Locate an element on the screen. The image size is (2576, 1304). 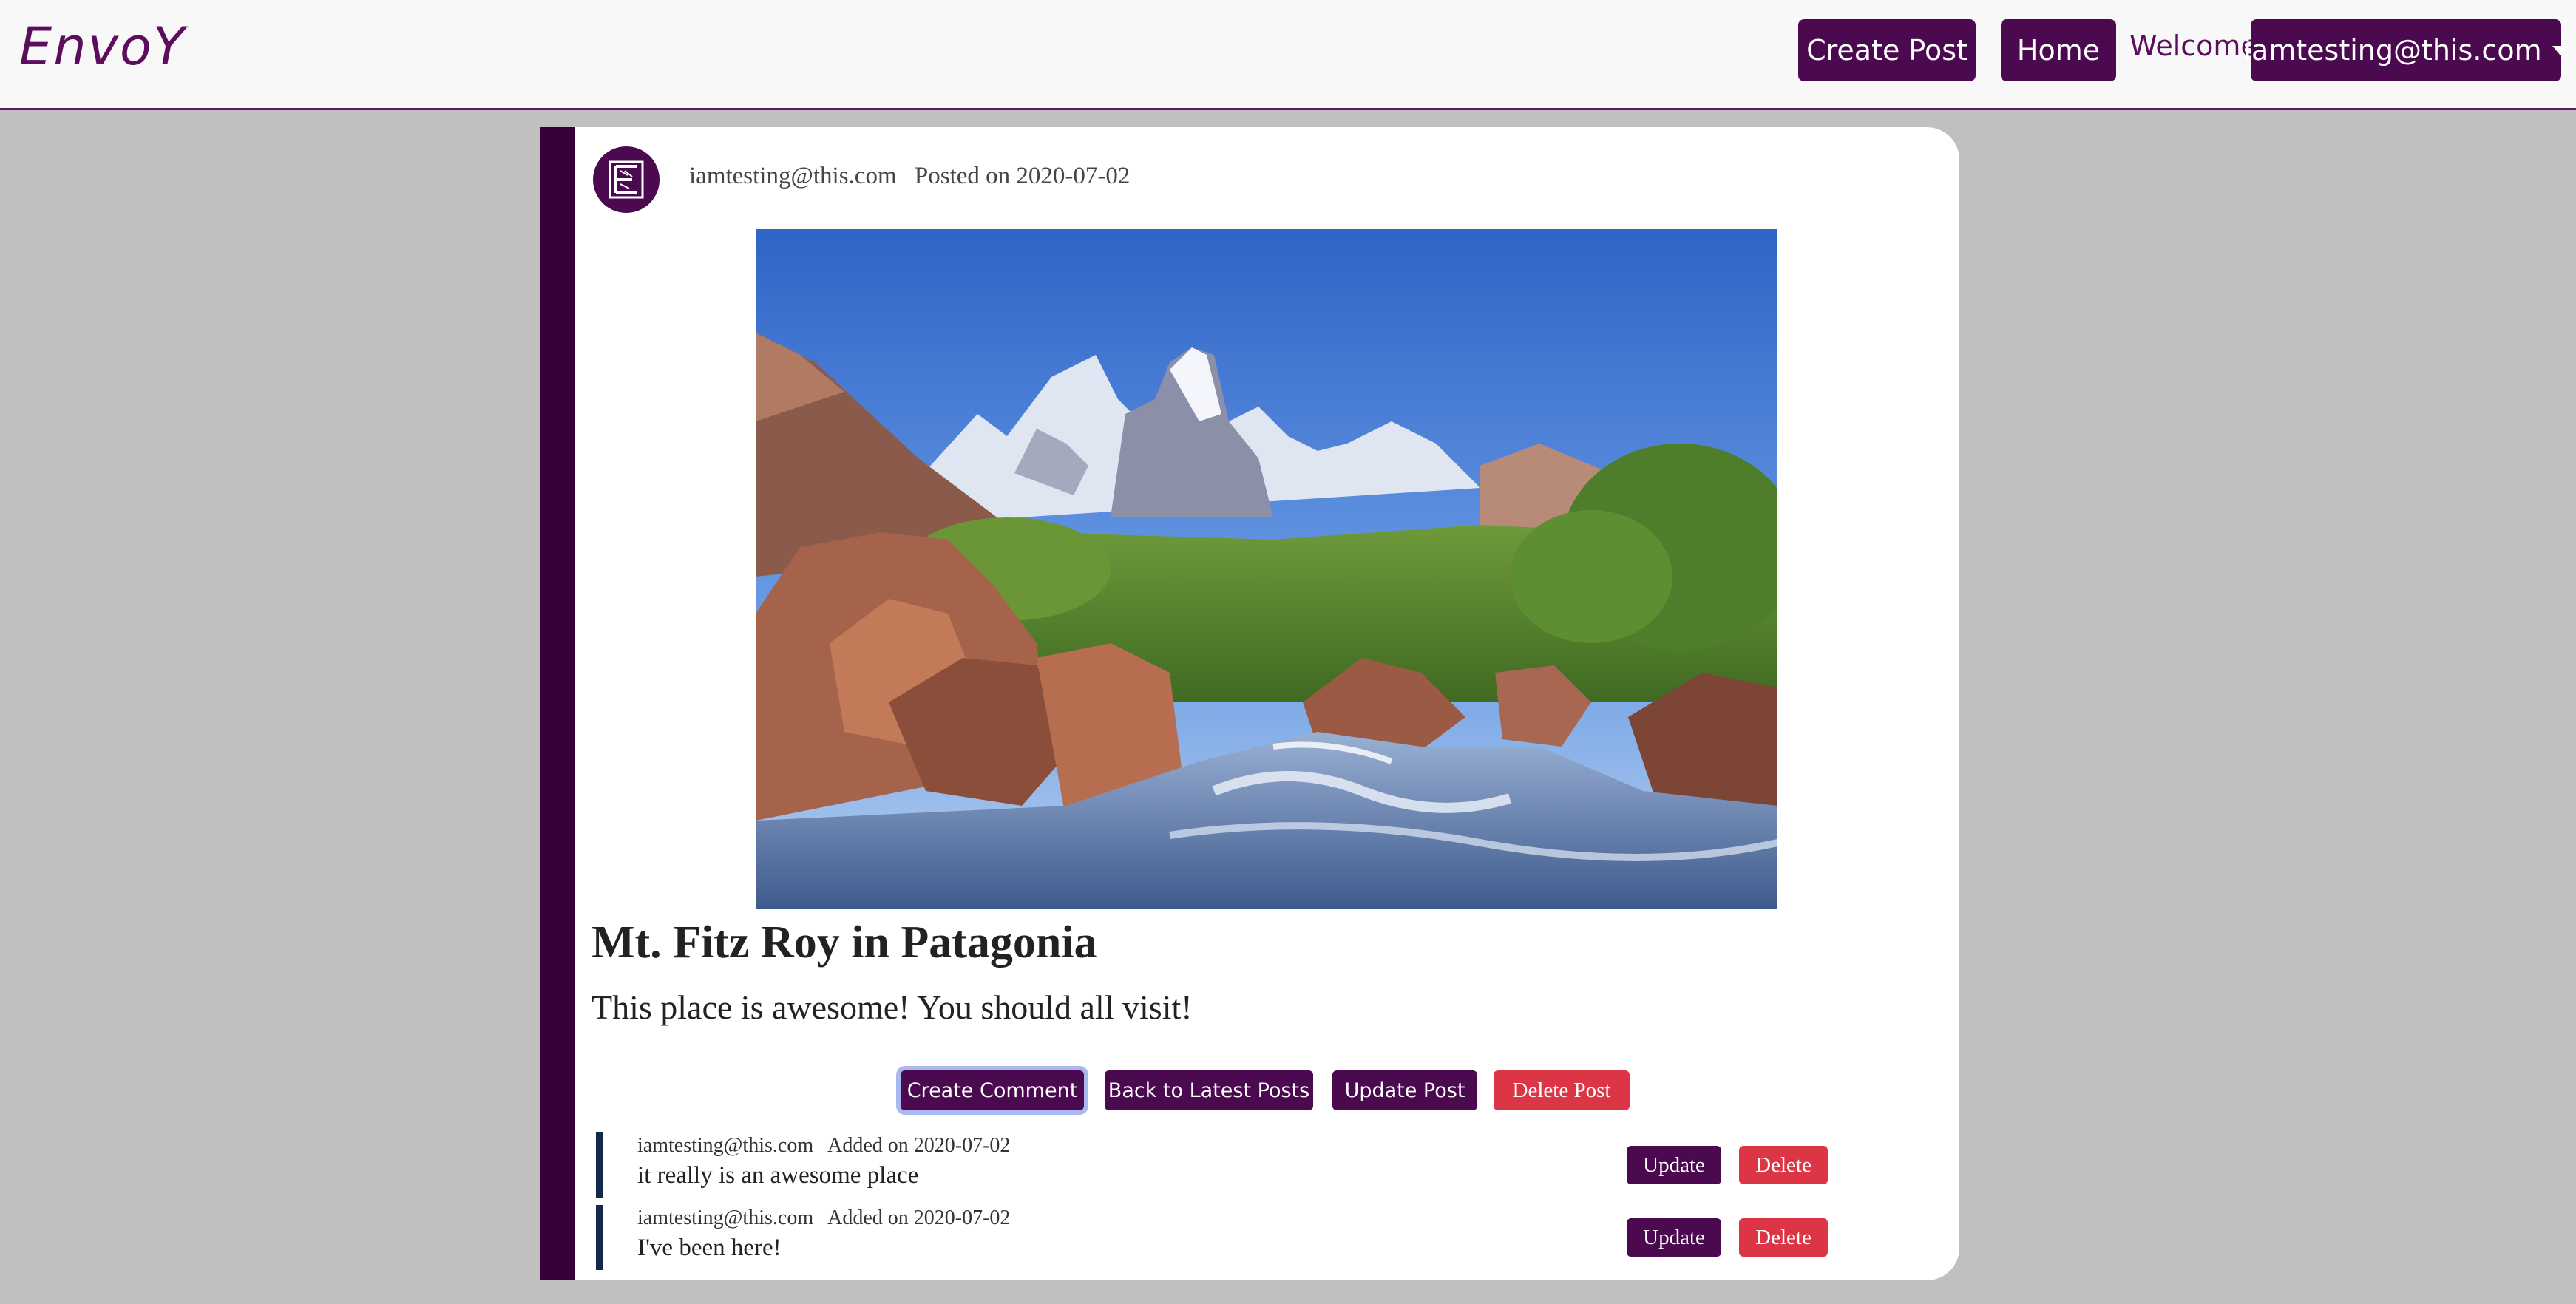
brand-logo: EnvoY is located at coordinates (102, 46).